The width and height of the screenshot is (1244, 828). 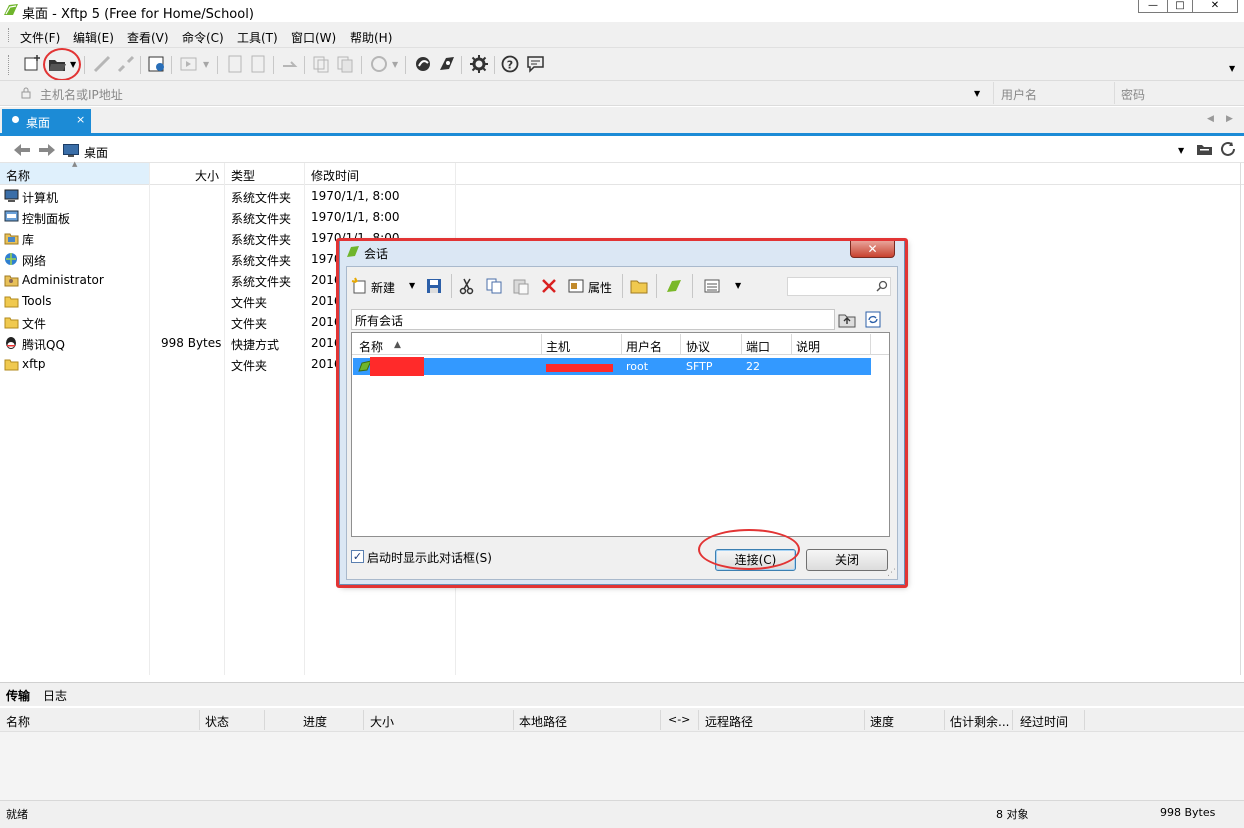 I want to click on upload-icon, so click(x=235, y=64).